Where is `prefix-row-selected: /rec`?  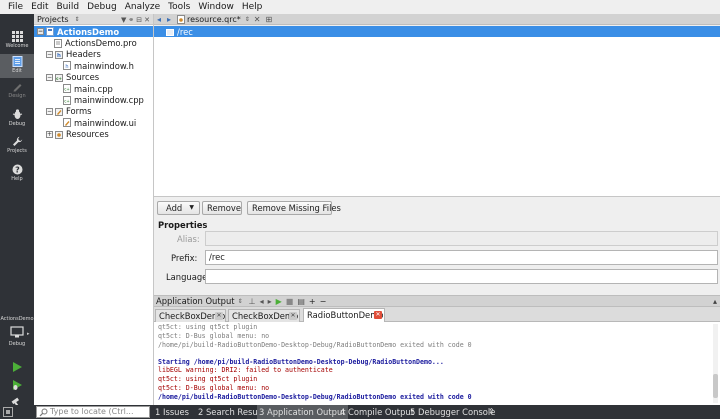 prefix-row-selected: /rec is located at coordinates (437, 31).